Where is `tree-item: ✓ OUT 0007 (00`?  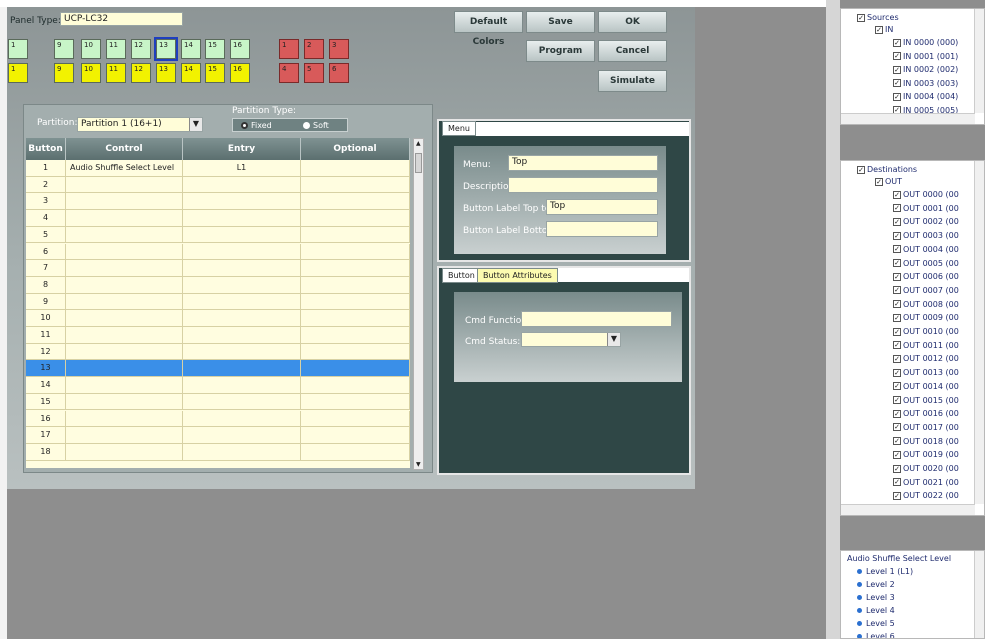 tree-item: ✓ OUT 0007 (00 is located at coordinates (926, 290).